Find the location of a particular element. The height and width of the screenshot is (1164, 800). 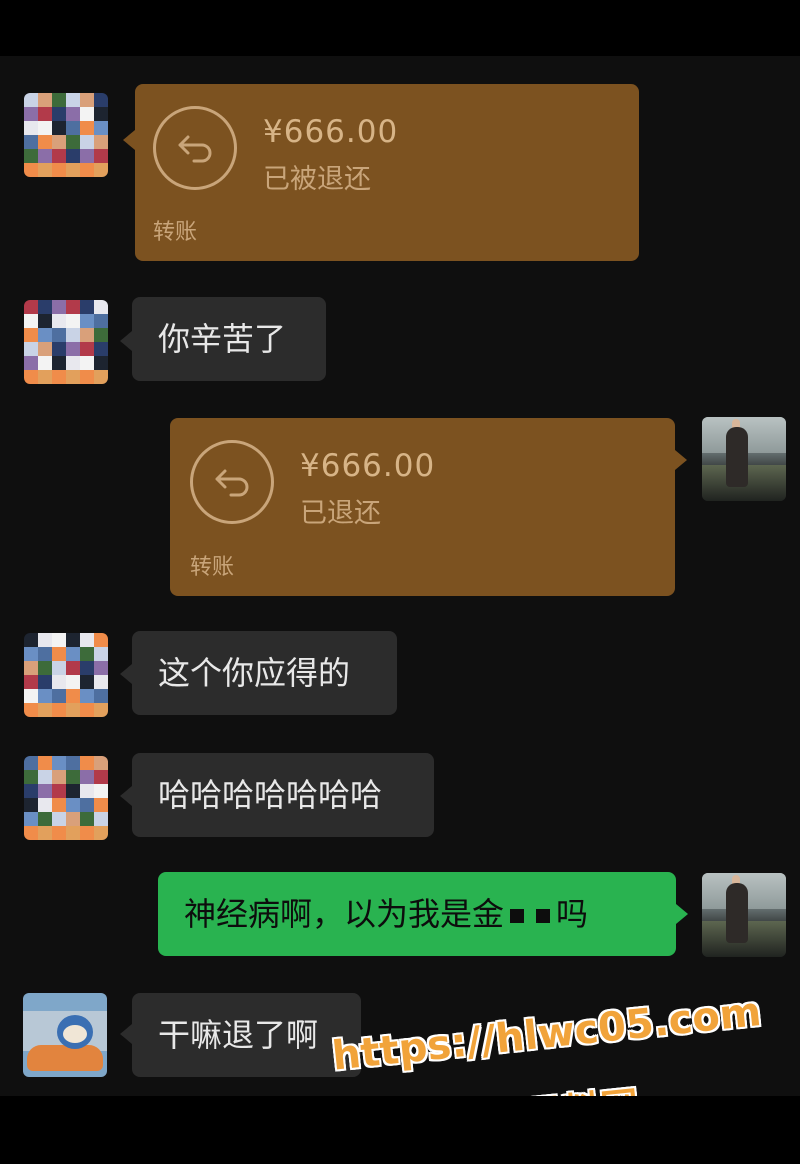

message-text: 神经病啊，以为我是金 吗 is located at coordinates (386, 914).